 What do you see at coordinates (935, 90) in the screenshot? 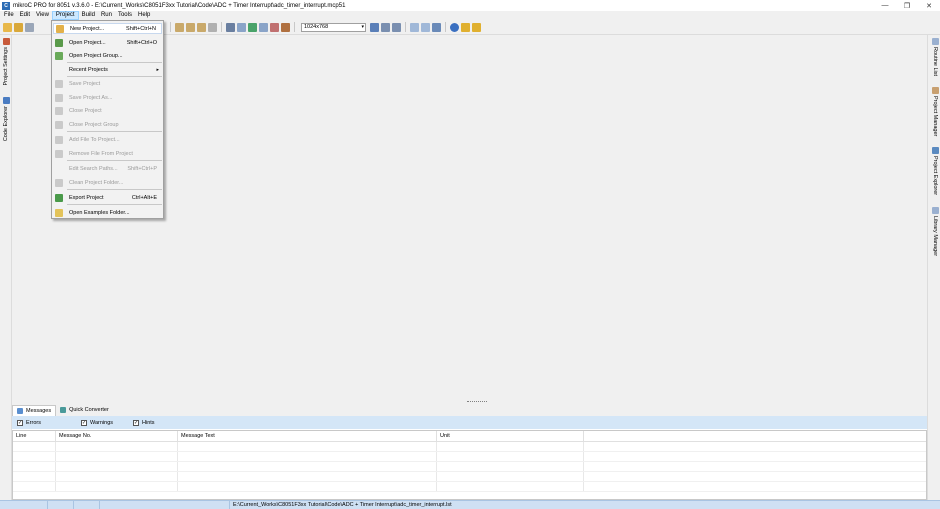
I see `manager-icon` at bounding box center [935, 90].